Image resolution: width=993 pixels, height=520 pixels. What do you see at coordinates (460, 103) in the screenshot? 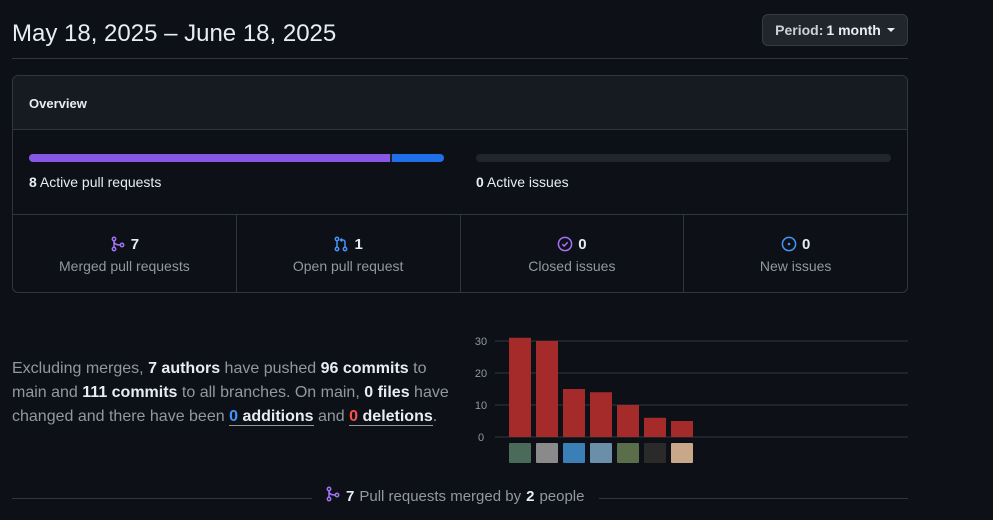
I see `overview-title: Overview` at bounding box center [460, 103].